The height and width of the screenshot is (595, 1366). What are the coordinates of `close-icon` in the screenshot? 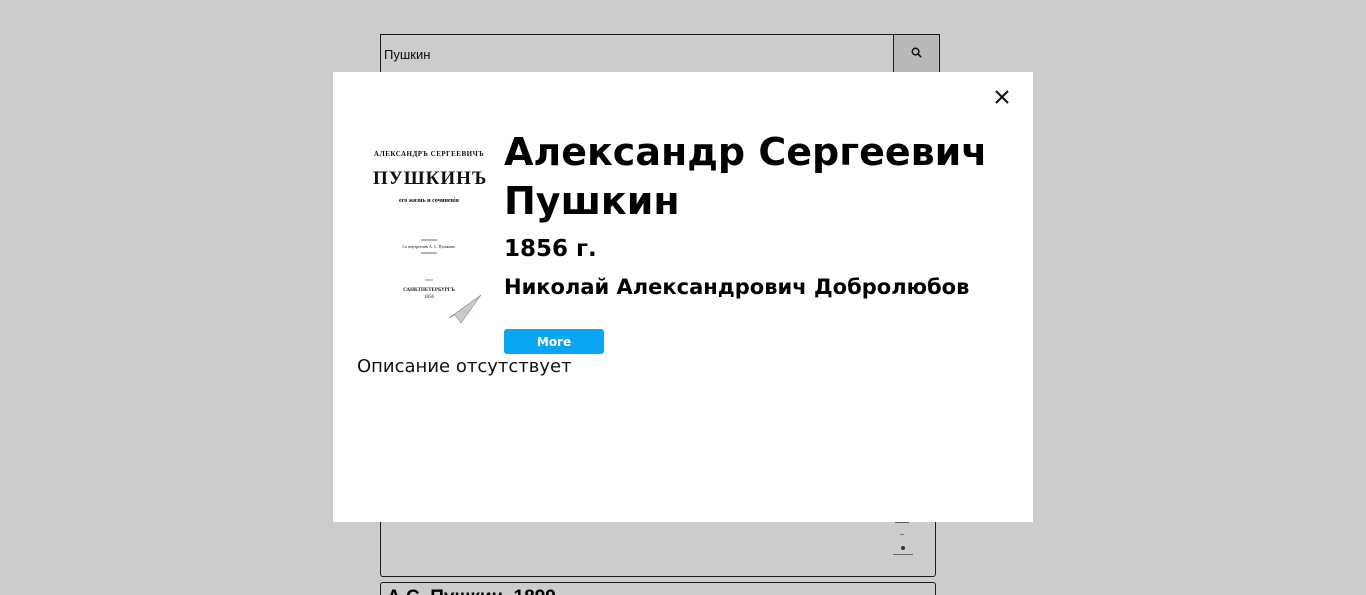 It's located at (1002, 97).